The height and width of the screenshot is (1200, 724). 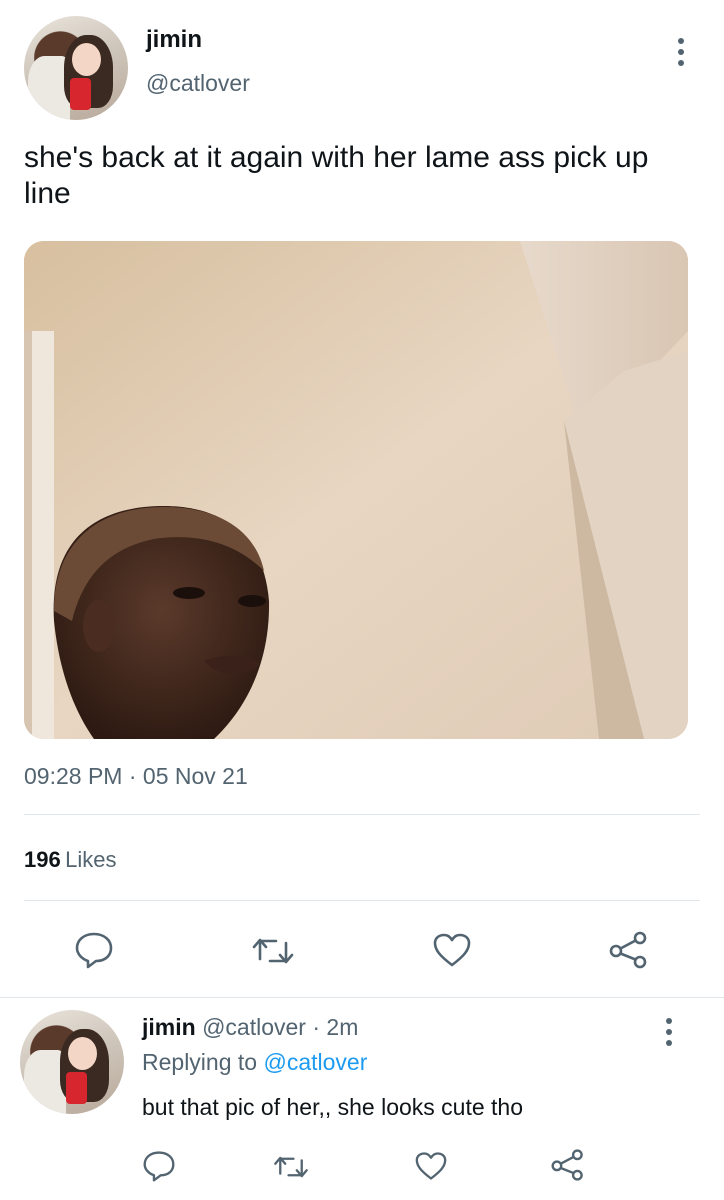 I want to click on replying-to-handle: @catlover, so click(x=315, y=1062).